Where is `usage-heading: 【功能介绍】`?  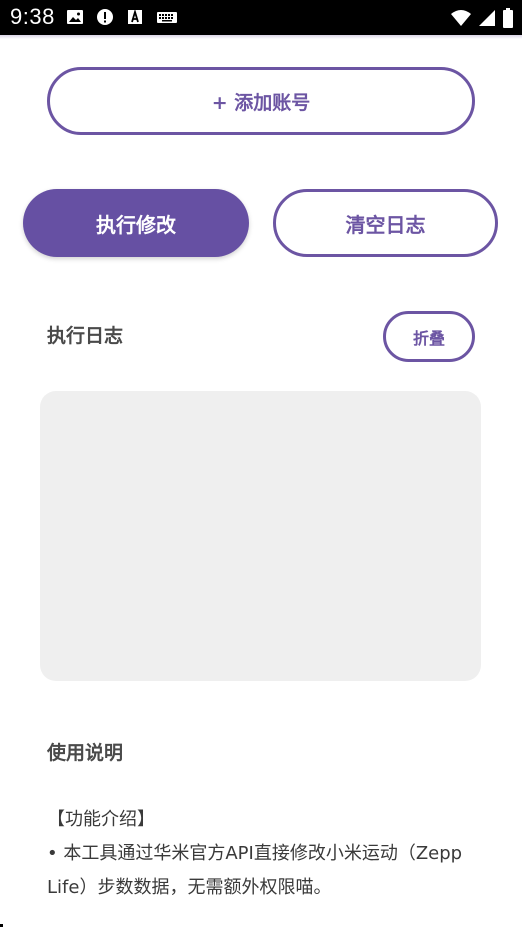
usage-heading: 【功能介绍】 is located at coordinates (101, 819).